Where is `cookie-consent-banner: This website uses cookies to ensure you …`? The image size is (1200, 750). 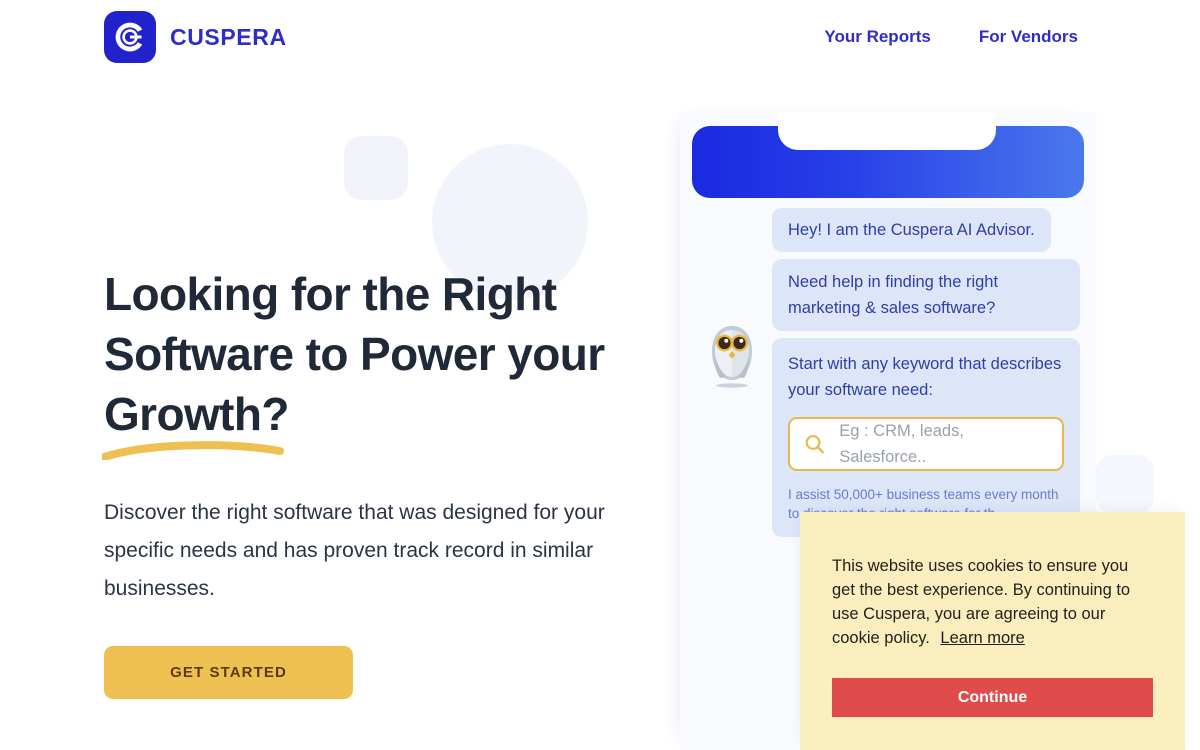 cookie-consent-banner: This website uses cookies to ensure you … is located at coordinates (992, 631).